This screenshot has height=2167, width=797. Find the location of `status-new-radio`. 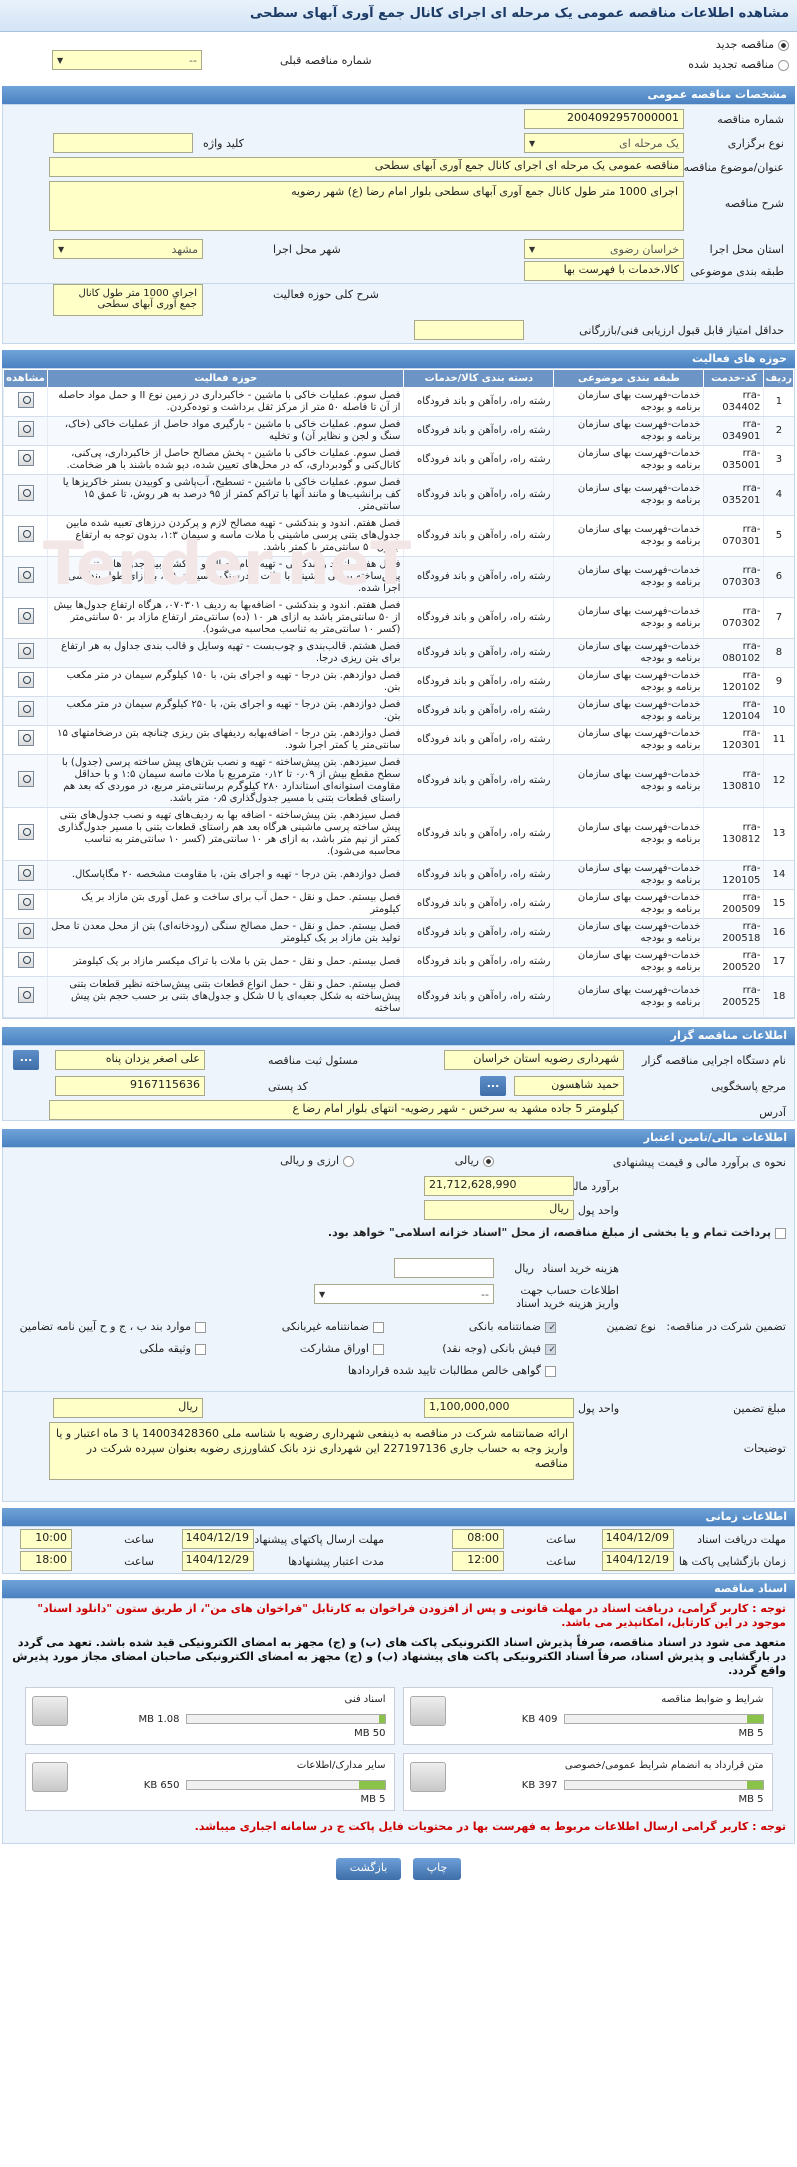

status-new-radio is located at coordinates (783, 45).